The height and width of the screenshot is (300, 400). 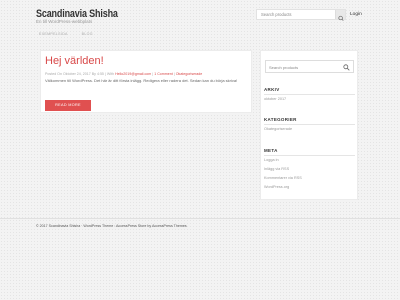 I want to click on site-description: En till WordPress-webbplats, so click(x=64, y=21).